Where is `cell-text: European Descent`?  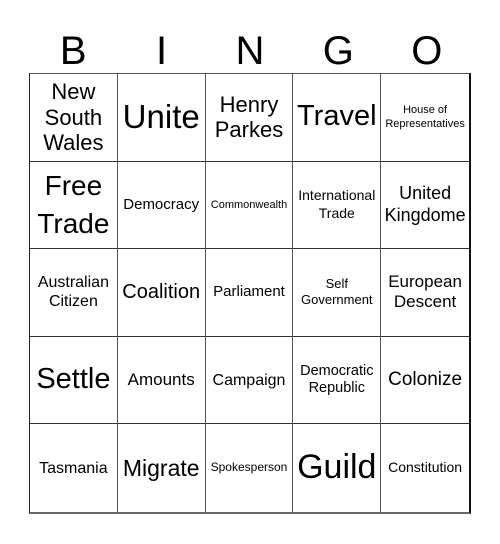
cell-text: European Descent is located at coordinates (425, 292).